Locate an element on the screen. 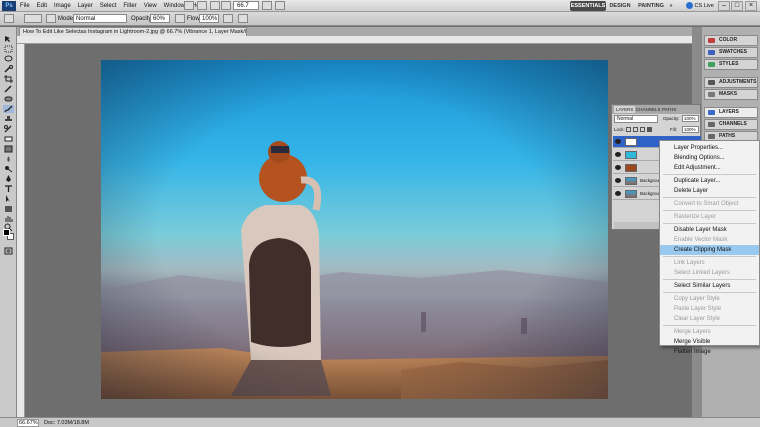  brush-preset-icon is located at coordinates (9, 18).